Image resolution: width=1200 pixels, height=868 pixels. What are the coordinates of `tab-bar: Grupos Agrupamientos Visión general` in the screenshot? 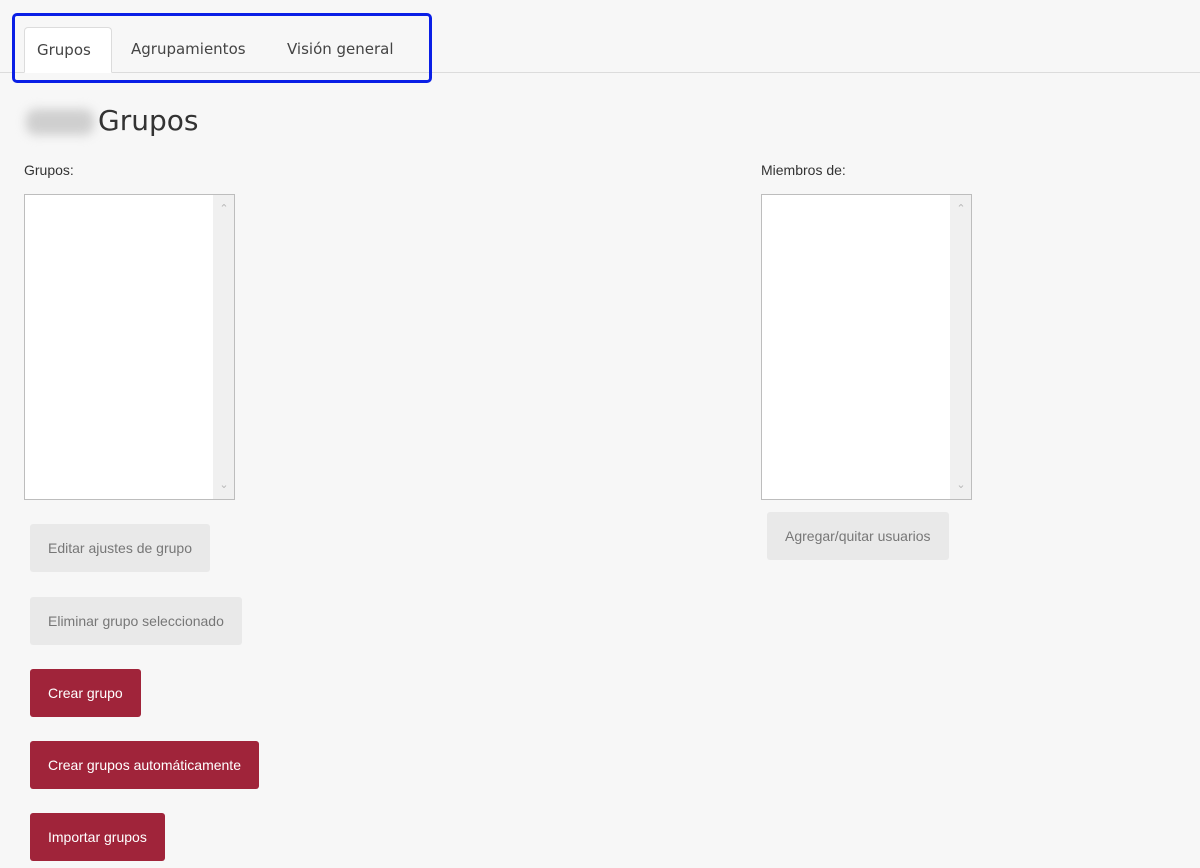 It's located at (600, 36).